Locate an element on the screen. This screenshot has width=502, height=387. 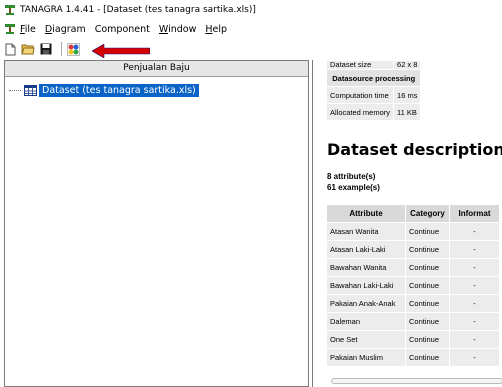
save-disk-icon is located at coordinates (46, 49).